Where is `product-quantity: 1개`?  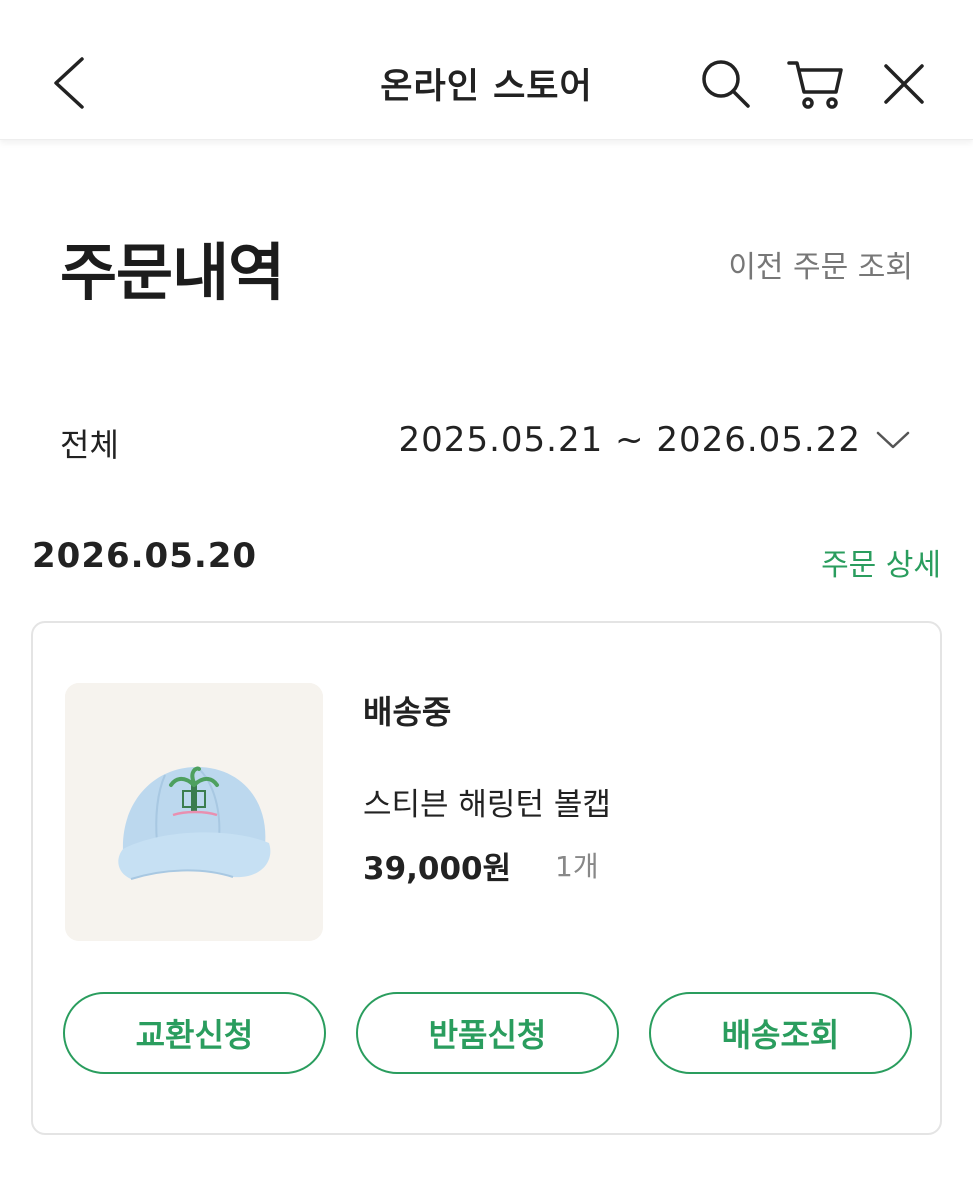 product-quantity: 1개 is located at coordinates (577, 866).